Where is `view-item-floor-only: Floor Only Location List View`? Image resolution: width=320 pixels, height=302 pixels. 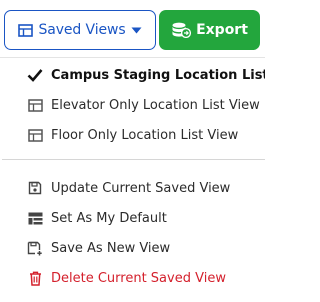
view-item-floor-only: Floor Only Location List View is located at coordinates (132, 135).